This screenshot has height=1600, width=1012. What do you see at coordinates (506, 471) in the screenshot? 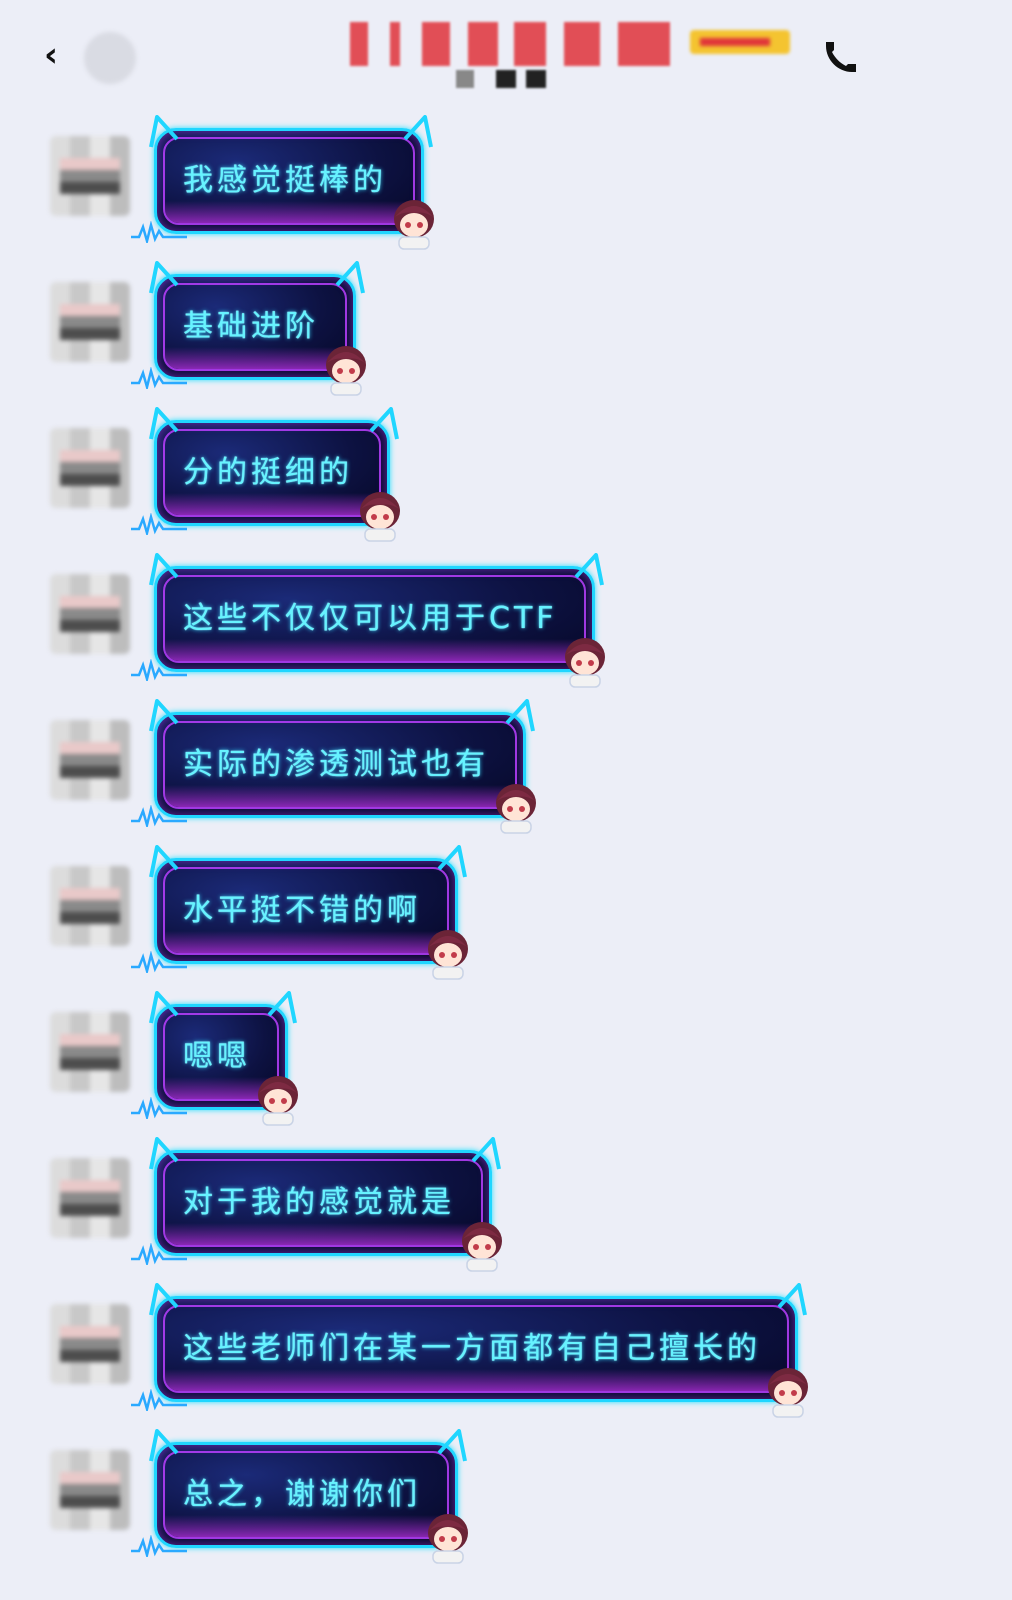
I see `message-row: 分的挺细的` at bounding box center [506, 471].